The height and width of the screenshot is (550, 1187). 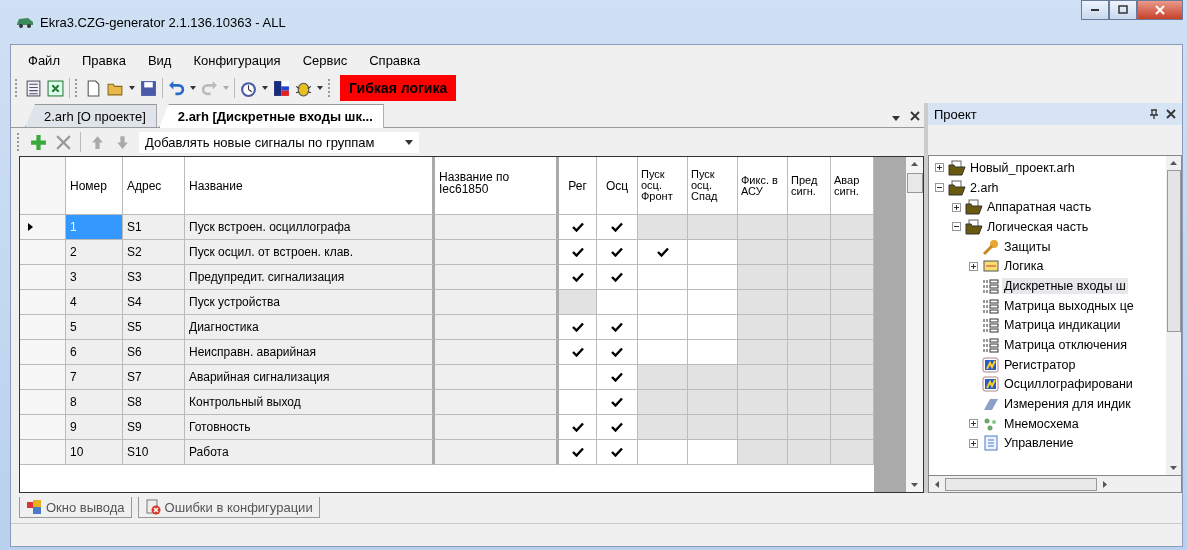 What do you see at coordinates (1024, 266) in the screenshot?
I see `tree-item: Логика` at bounding box center [1024, 266].